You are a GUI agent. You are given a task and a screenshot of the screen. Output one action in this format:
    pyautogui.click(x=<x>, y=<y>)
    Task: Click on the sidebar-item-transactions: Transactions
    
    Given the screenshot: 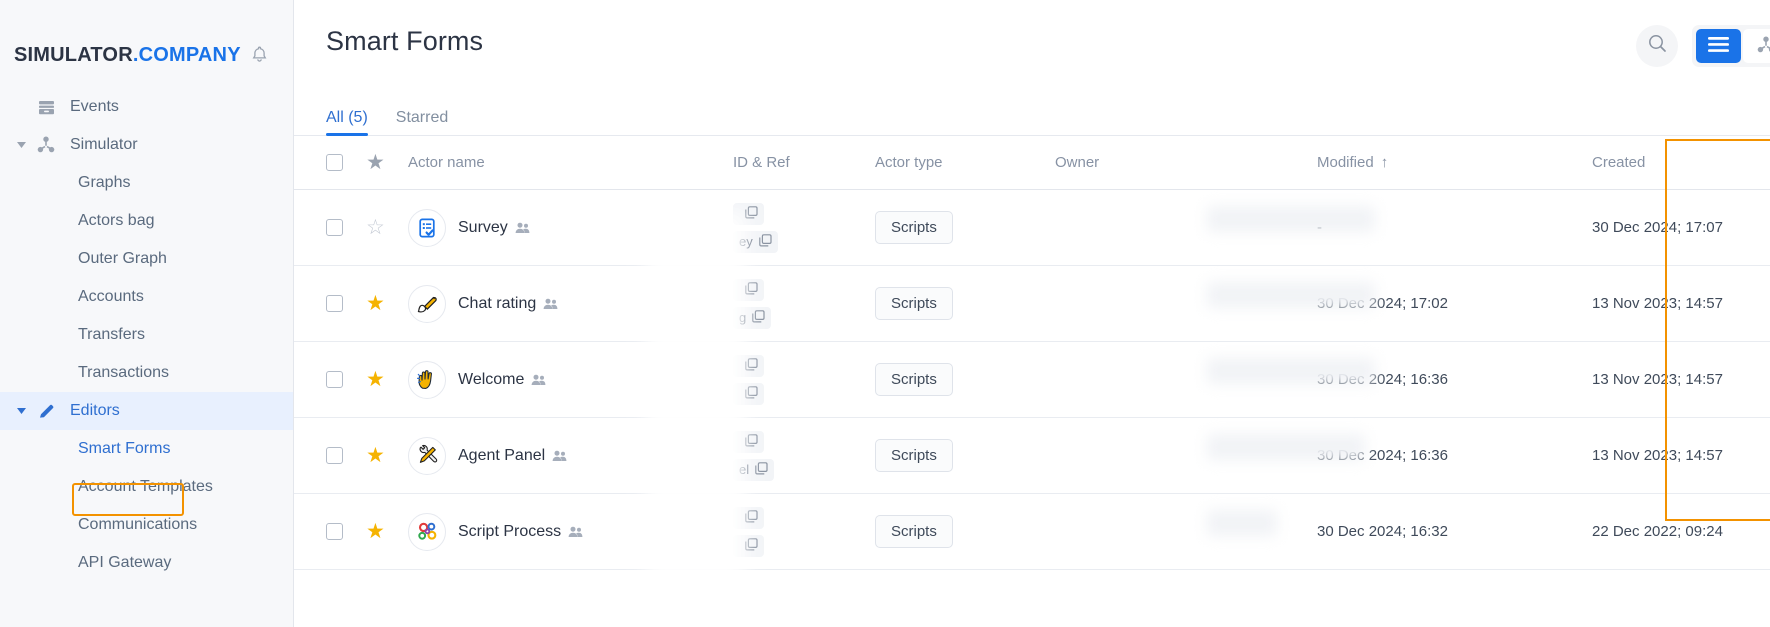 What is the action you would take?
    pyautogui.click(x=146, y=373)
    